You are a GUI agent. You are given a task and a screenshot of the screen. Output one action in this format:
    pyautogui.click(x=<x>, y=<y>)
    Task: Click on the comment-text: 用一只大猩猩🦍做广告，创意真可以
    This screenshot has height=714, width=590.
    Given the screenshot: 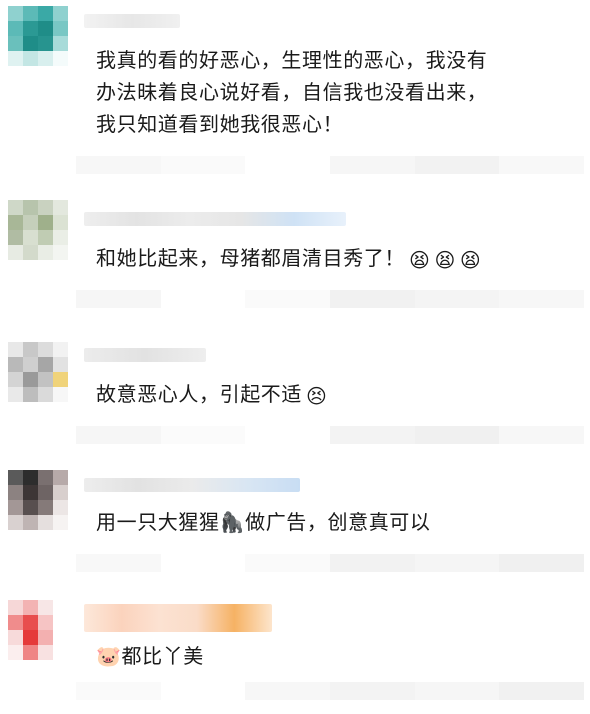 What is the action you would take?
    pyautogui.click(x=263, y=522)
    